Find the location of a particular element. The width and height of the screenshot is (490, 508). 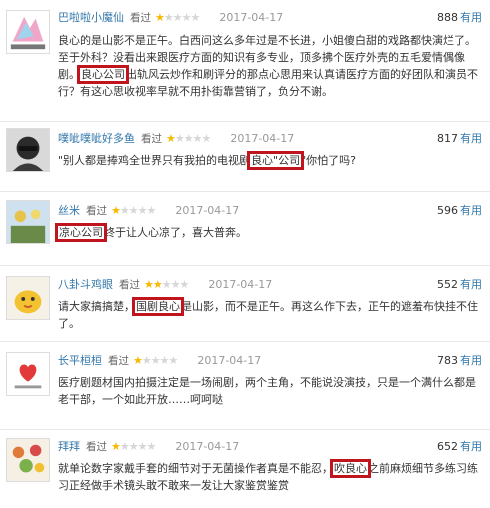

review-meta: 长平桓桓 看过 ★★★★★ 2017-04-17 is located at coordinates (159, 360).